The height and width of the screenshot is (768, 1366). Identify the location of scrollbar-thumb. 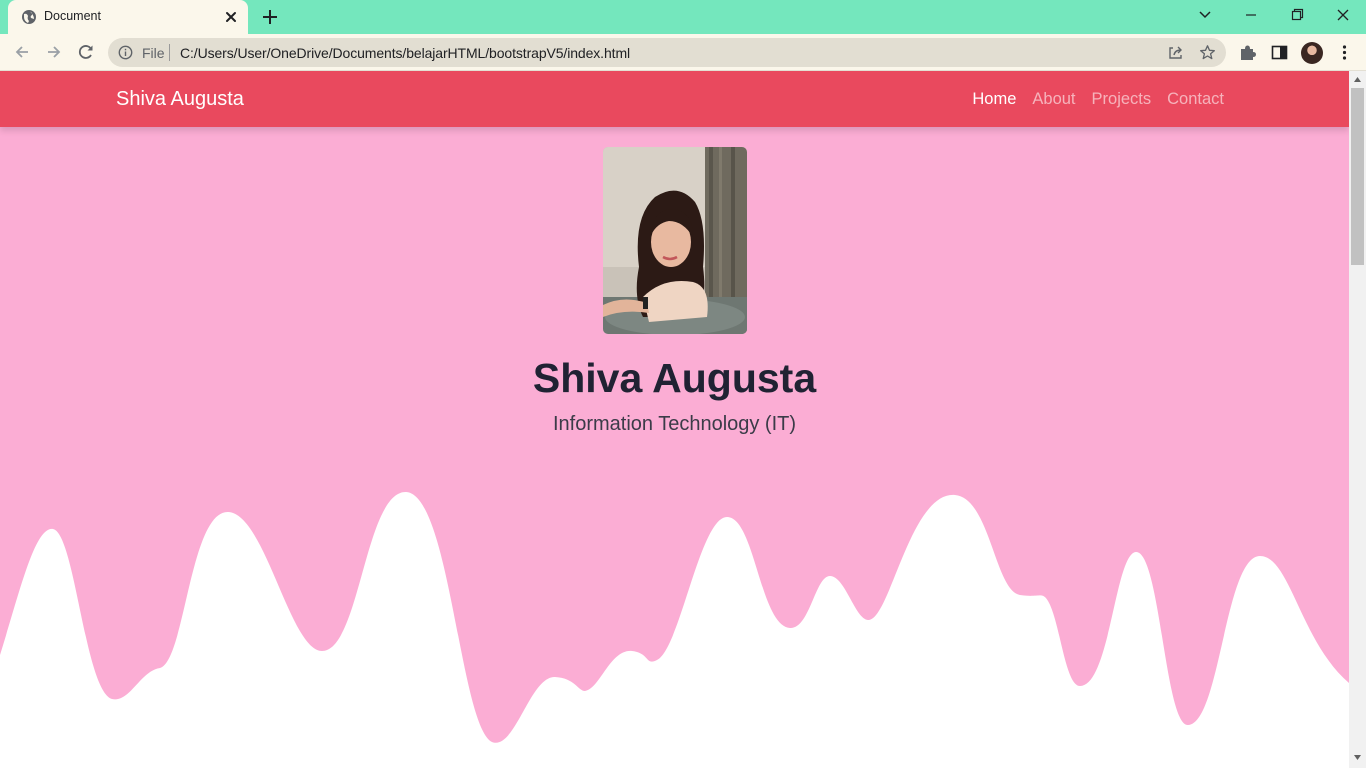
(1357, 176).